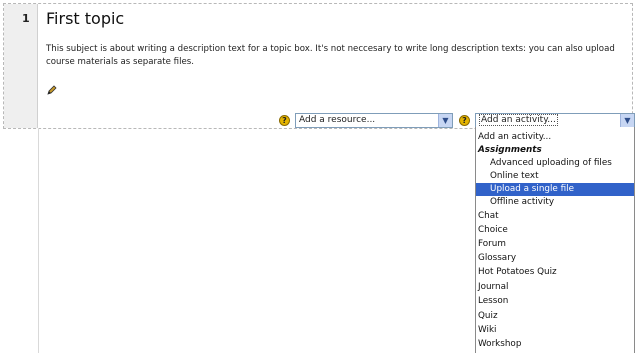 This screenshot has height=353, width=637. I want to click on dropdown-option: Glossary, so click(555, 258).